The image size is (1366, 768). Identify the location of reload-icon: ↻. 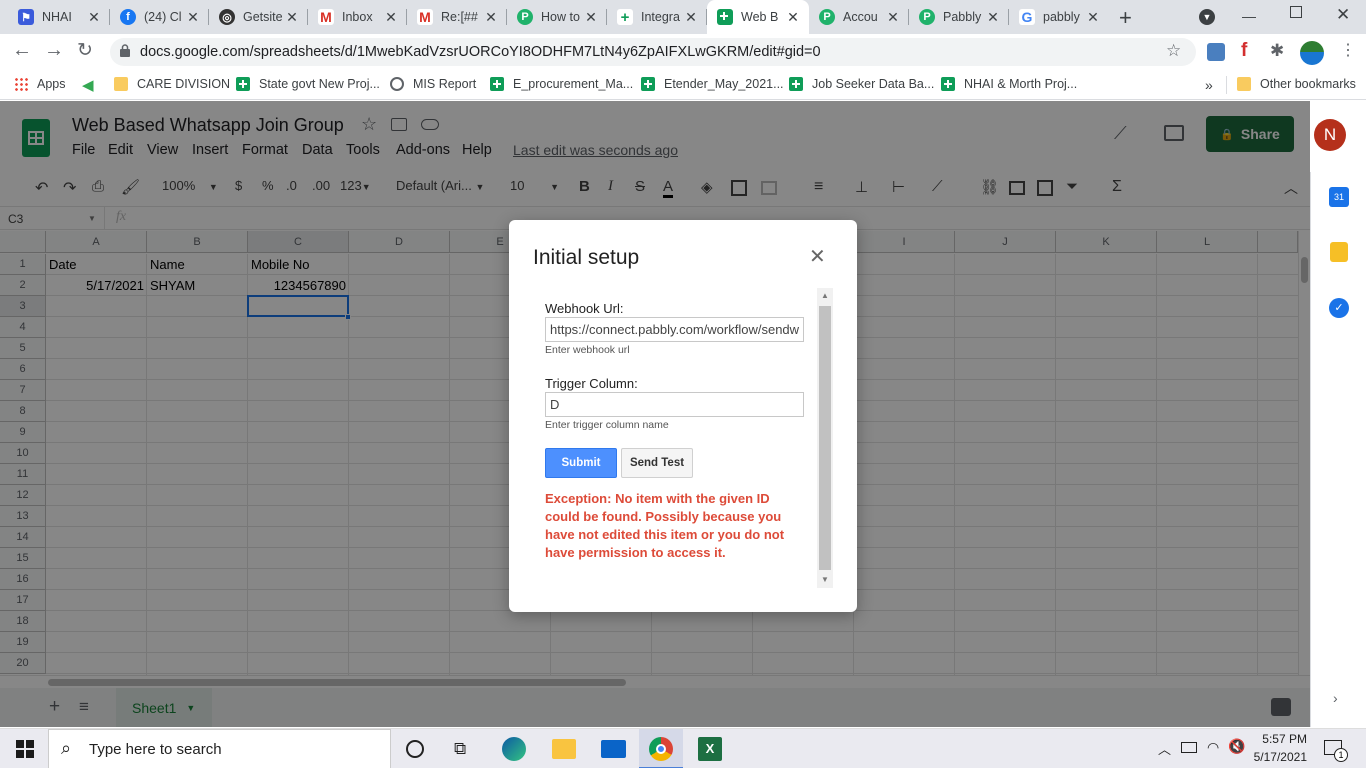
(85, 50).